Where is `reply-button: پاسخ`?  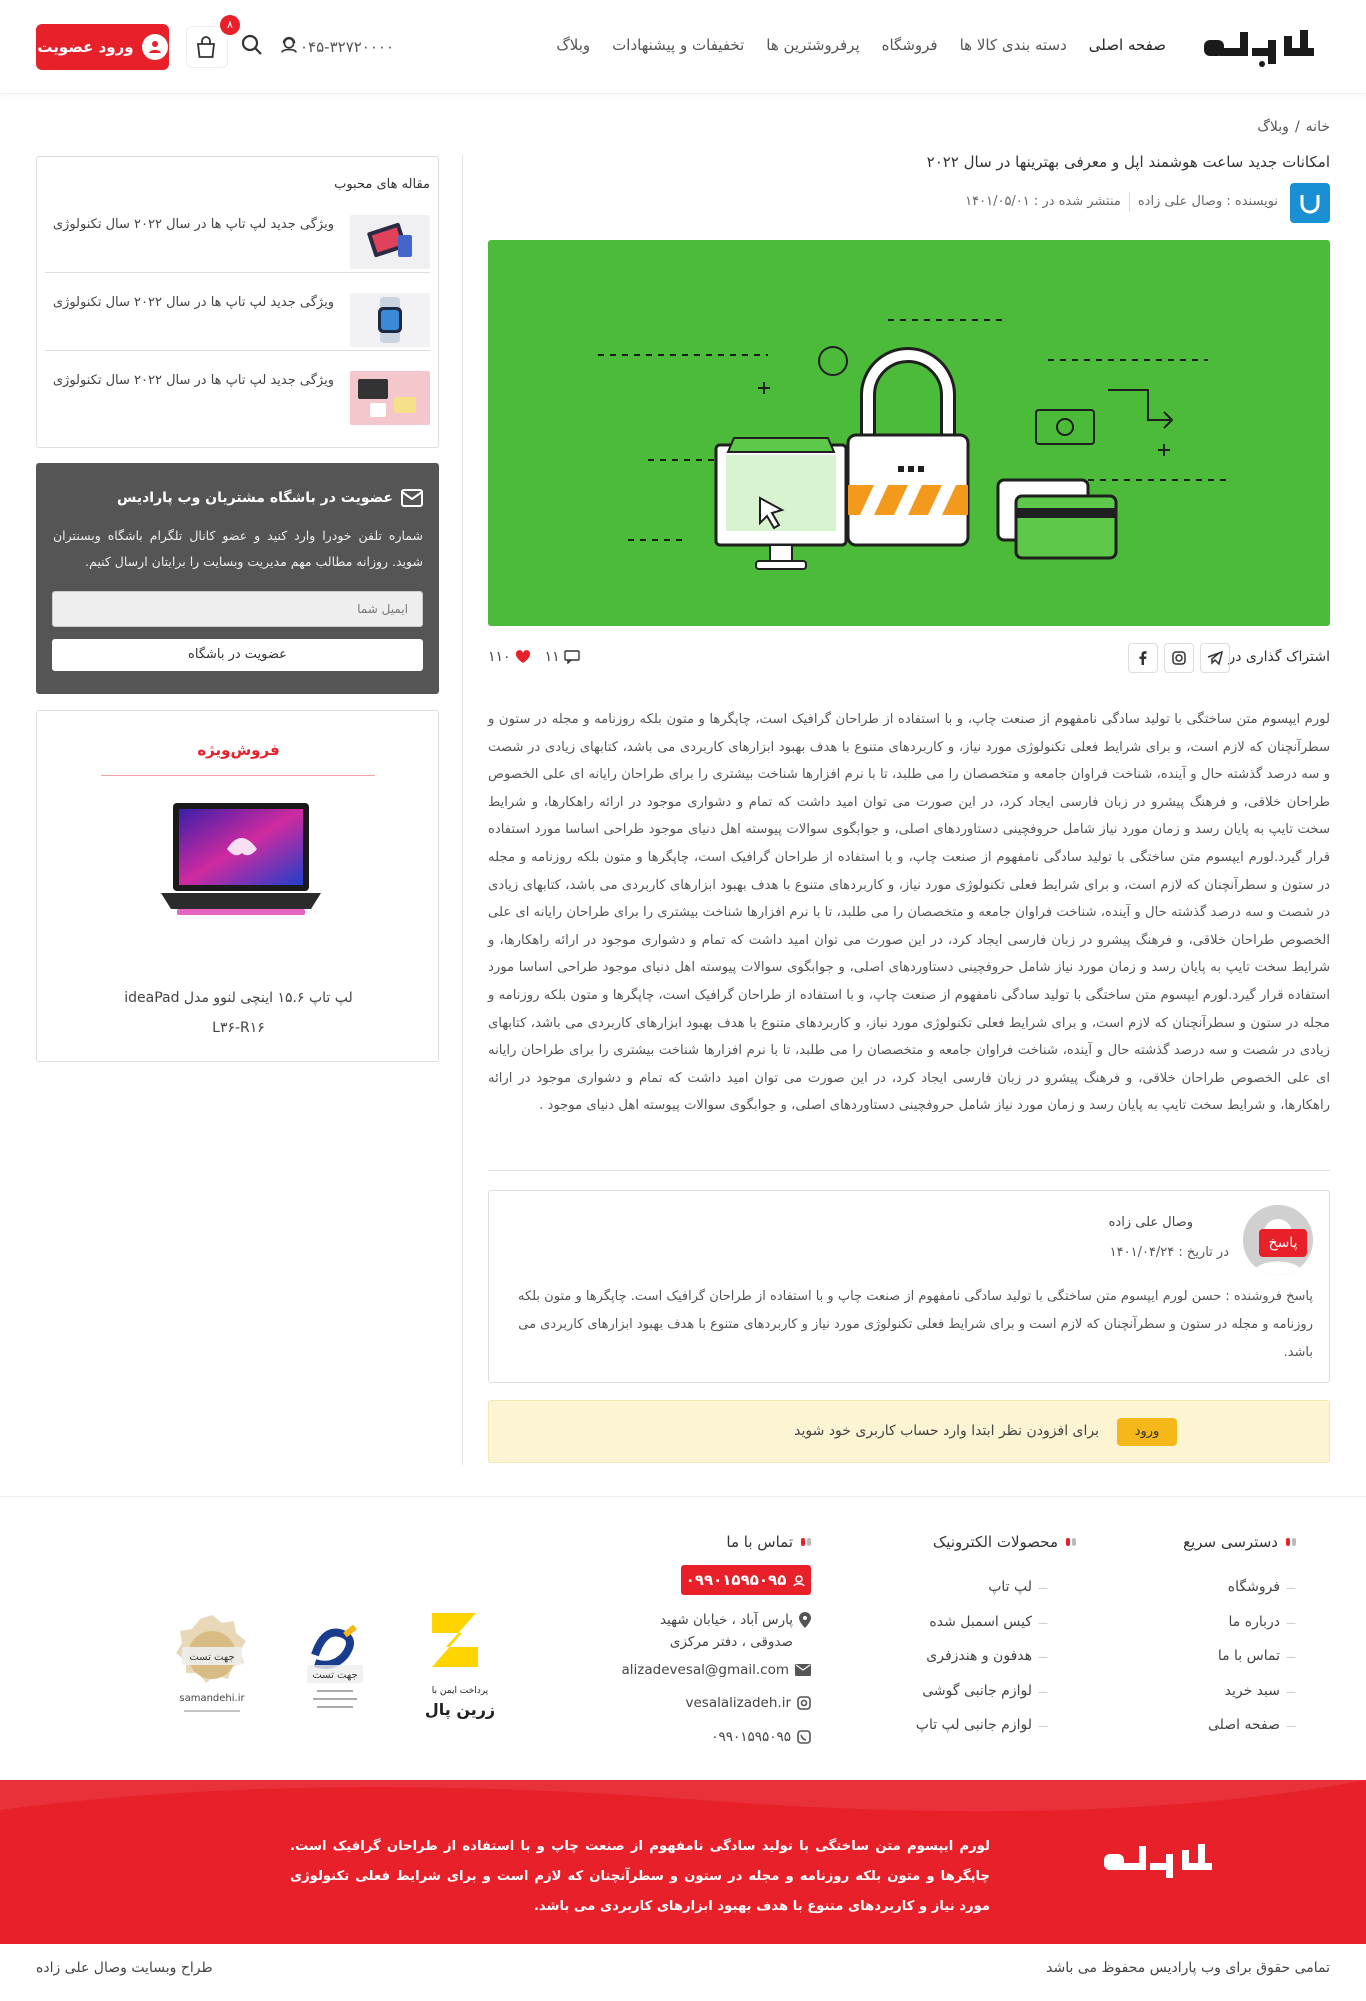 reply-button: پاسخ is located at coordinates (1283, 1243).